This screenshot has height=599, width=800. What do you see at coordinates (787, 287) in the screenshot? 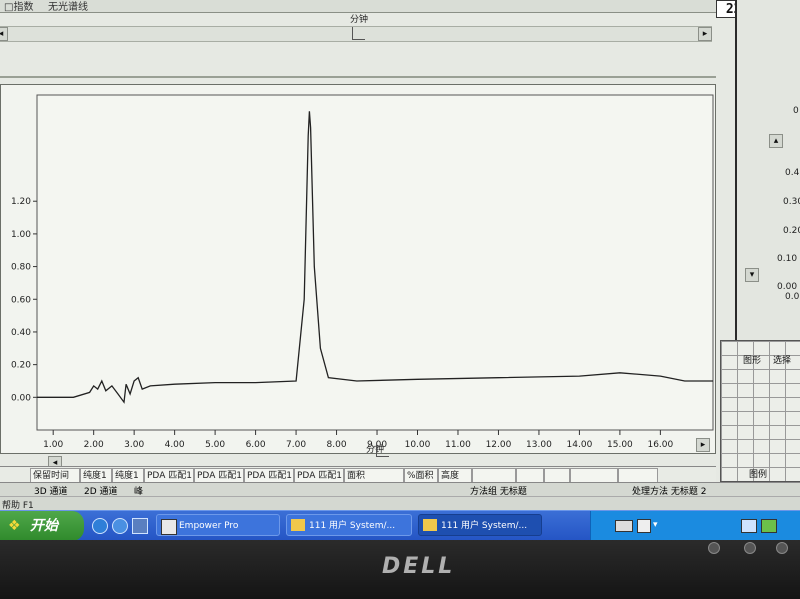
I see `rp-label-5: 0.00` at bounding box center [787, 287].